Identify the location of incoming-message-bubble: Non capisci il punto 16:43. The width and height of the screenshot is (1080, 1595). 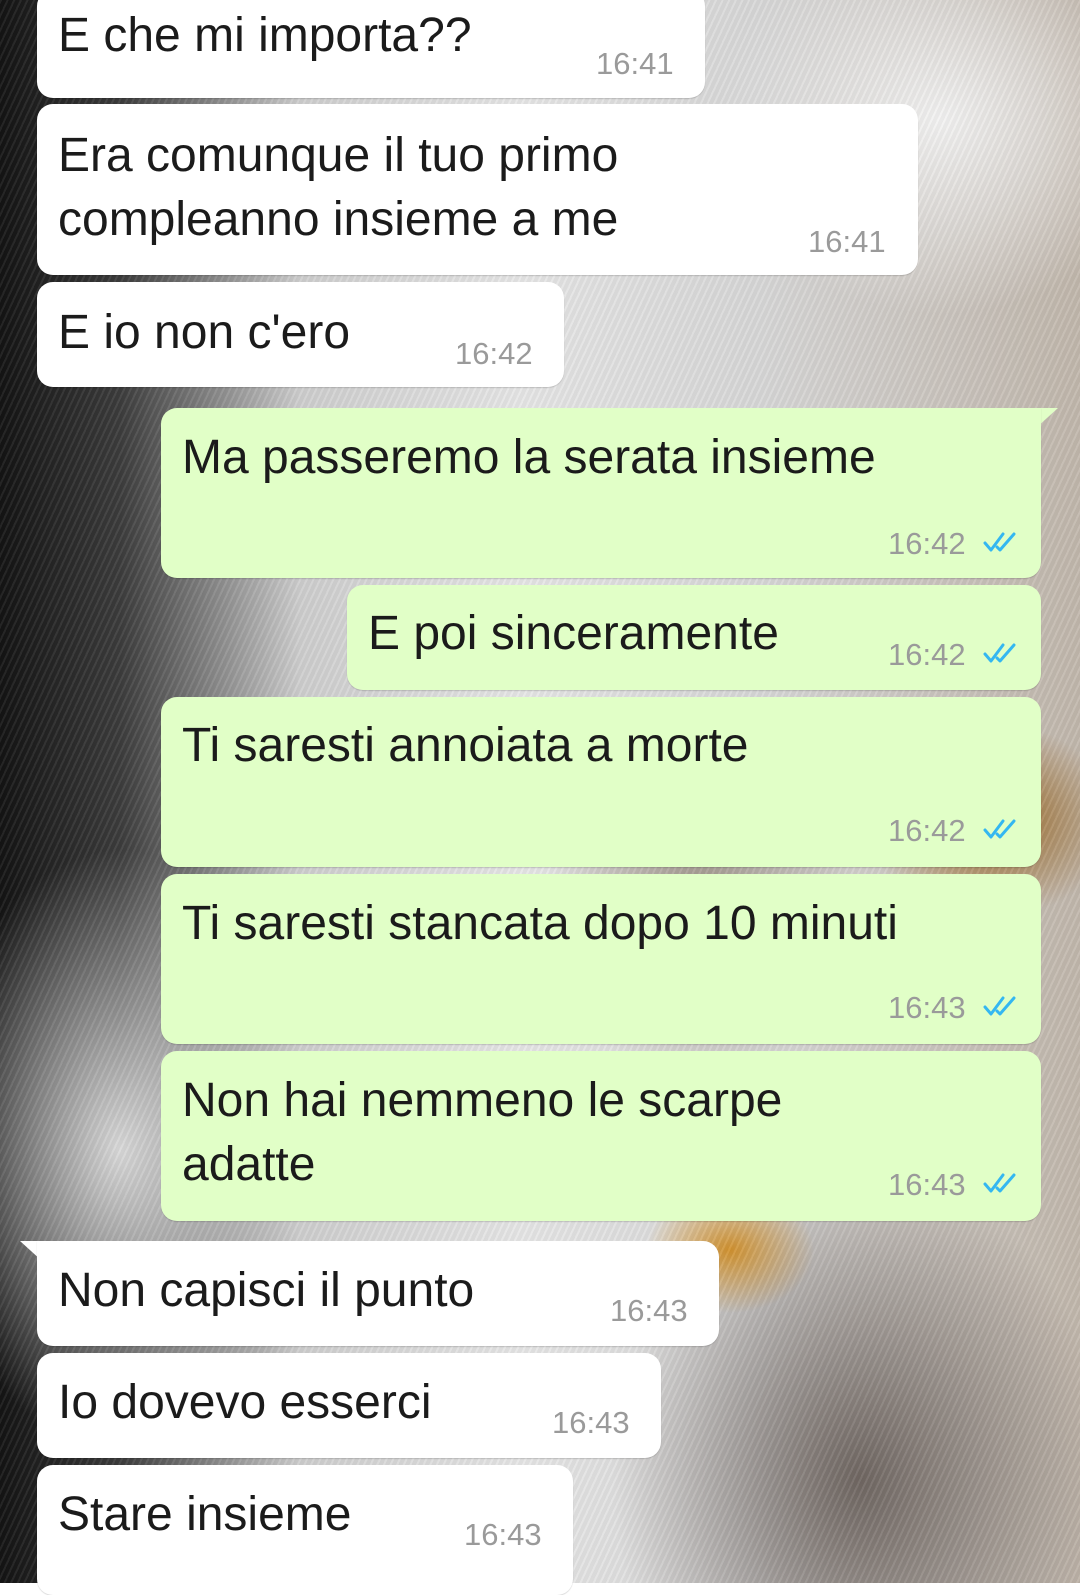
(378, 1293).